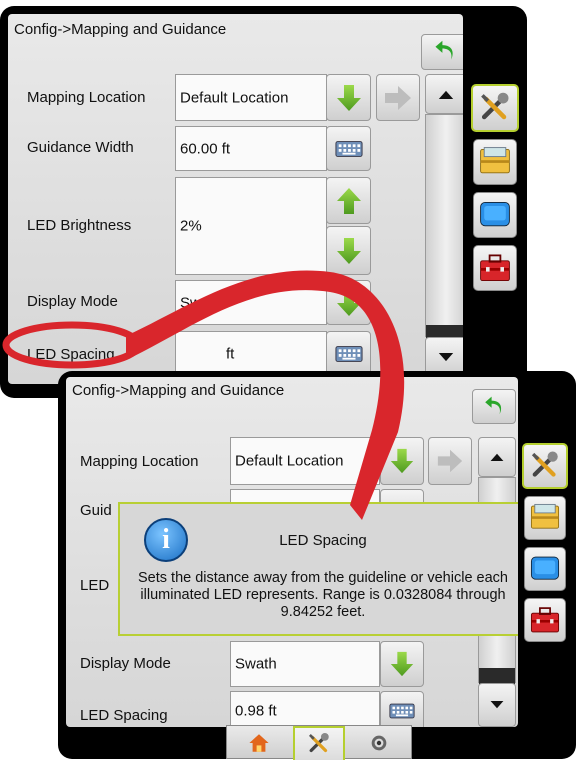 The width and height of the screenshot is (576, 760). I want to click on guidance-width-keyboard-button, so click(348, 148).